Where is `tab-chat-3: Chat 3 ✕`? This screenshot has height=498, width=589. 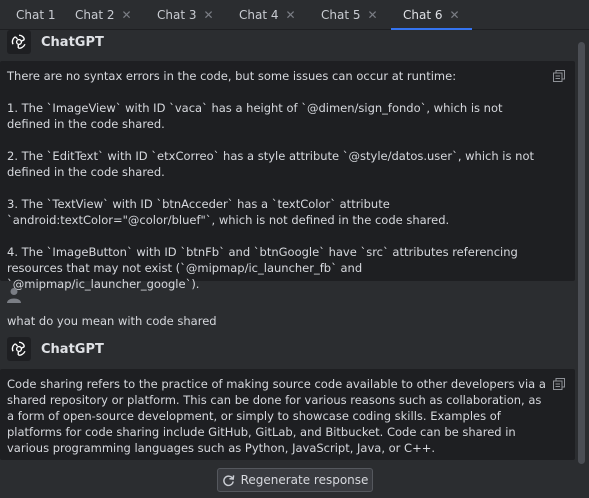 tab-chat-3: Chat 3 ✕ is located at coordinates (185, 14).